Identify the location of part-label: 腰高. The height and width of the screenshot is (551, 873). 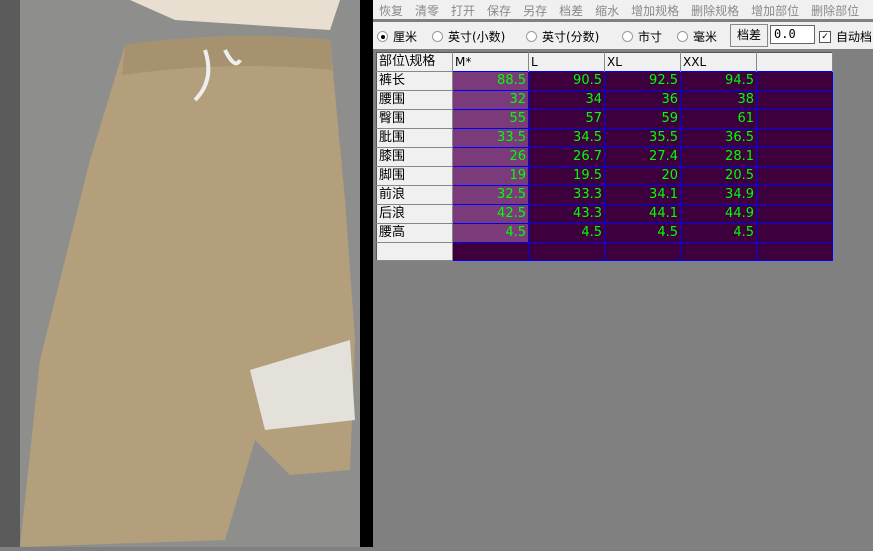
(414, 233).